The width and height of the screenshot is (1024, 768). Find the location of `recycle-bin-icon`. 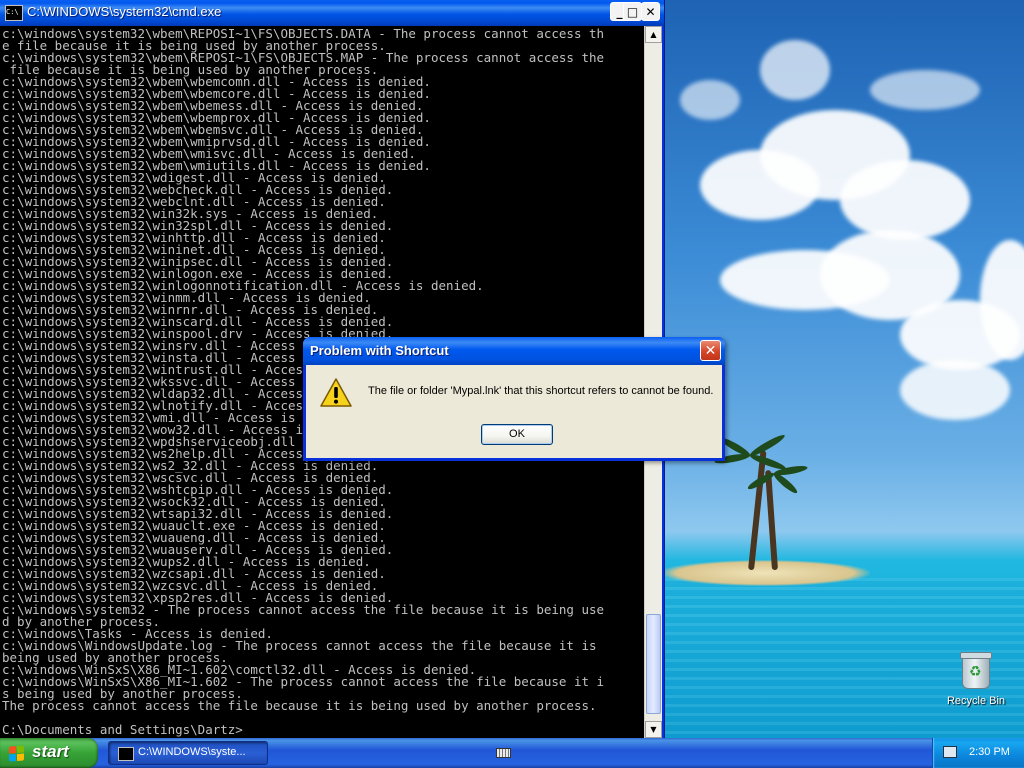

recycle-bin-icon is located at coordinates (976, 670).